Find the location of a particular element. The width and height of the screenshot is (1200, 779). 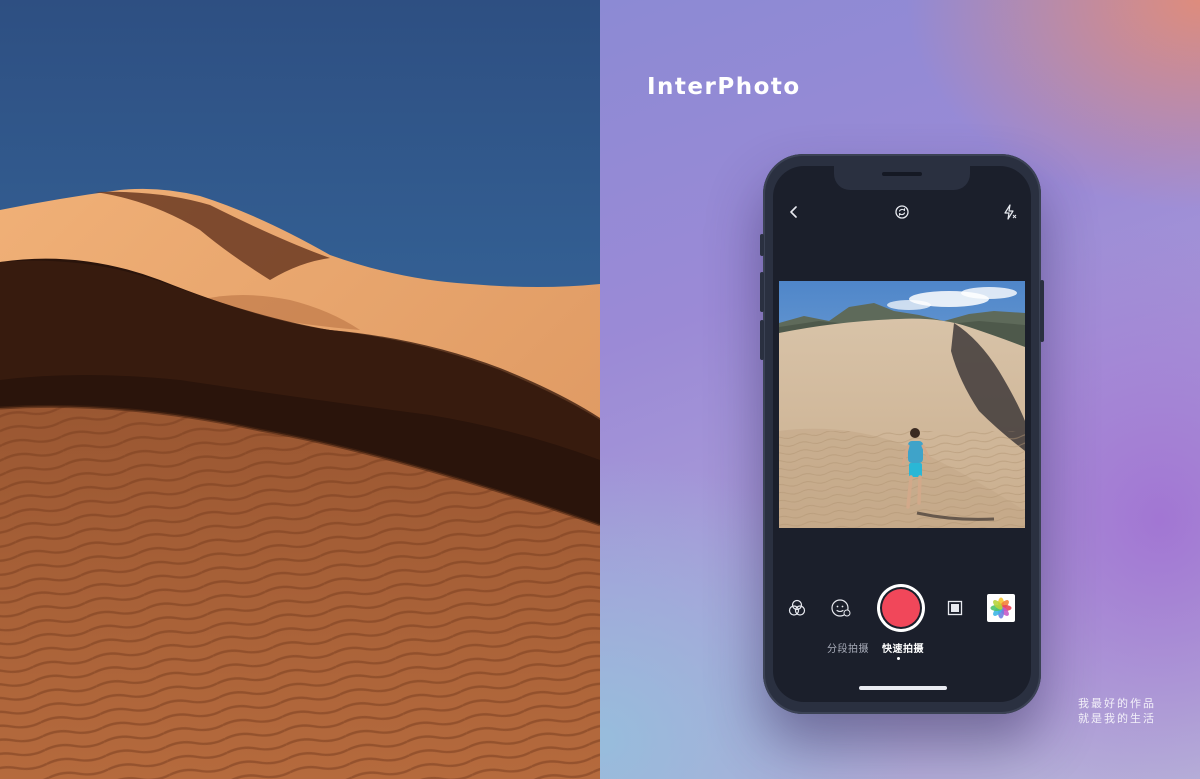

phone-notch is located at coordinates (902, 178).